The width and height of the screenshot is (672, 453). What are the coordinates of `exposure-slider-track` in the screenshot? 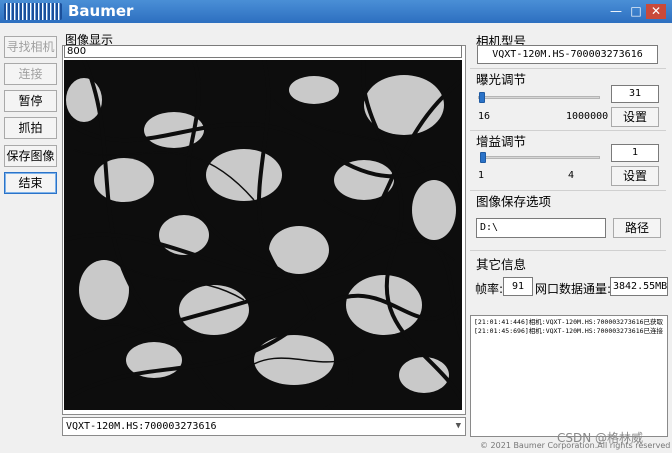 It's located at (539, 97).